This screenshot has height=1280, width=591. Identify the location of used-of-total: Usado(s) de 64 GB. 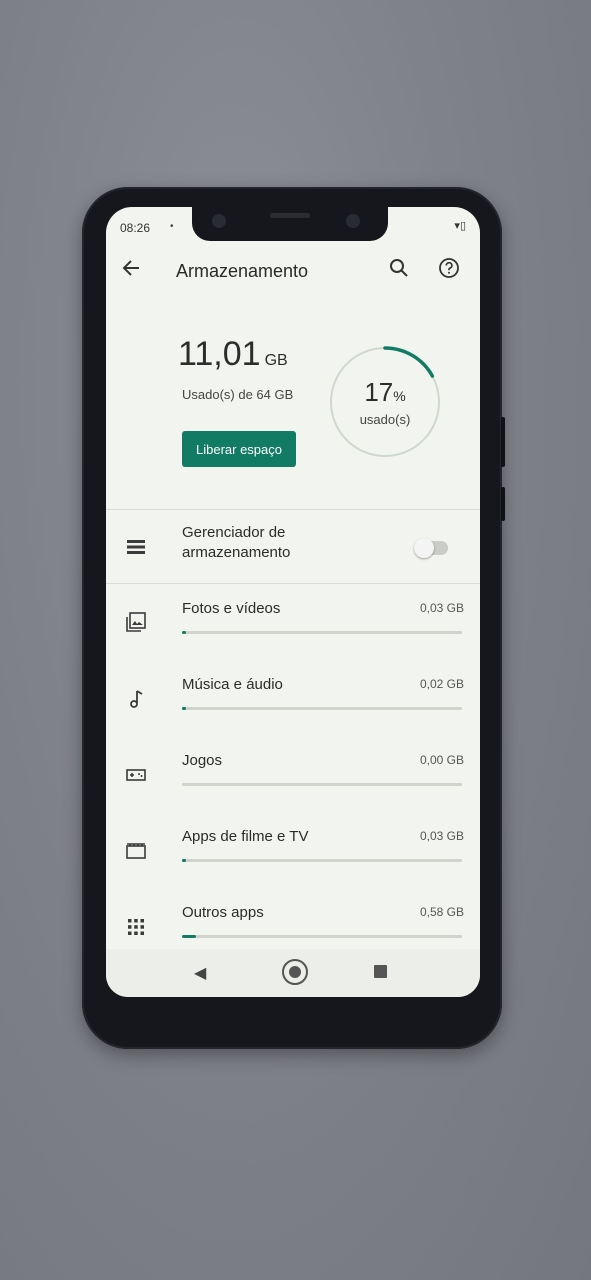
(238, 394).